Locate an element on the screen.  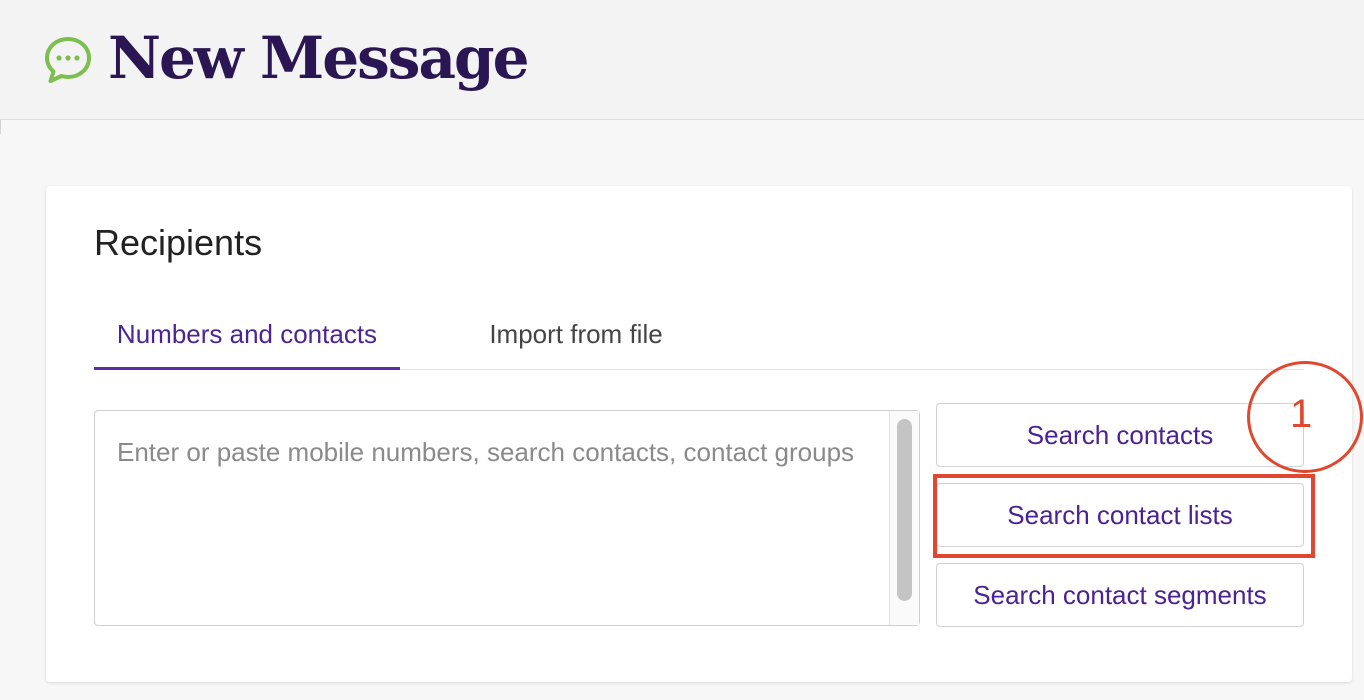
search-contact-segments-button: Search contact segments is located at coordinates (1120, 595).